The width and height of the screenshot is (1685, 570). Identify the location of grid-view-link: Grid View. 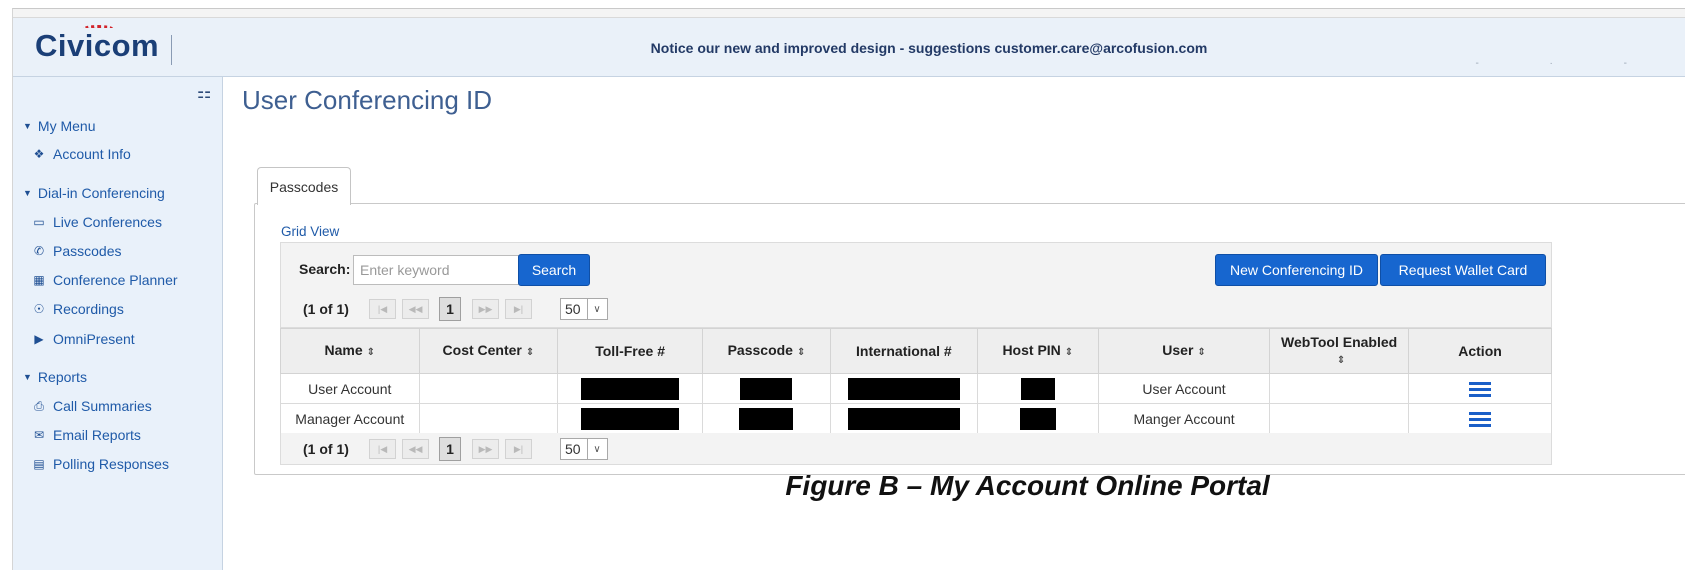
(310, 231).